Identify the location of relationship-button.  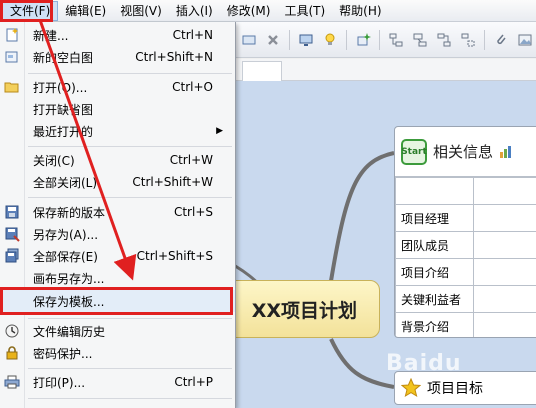
(444, 40).